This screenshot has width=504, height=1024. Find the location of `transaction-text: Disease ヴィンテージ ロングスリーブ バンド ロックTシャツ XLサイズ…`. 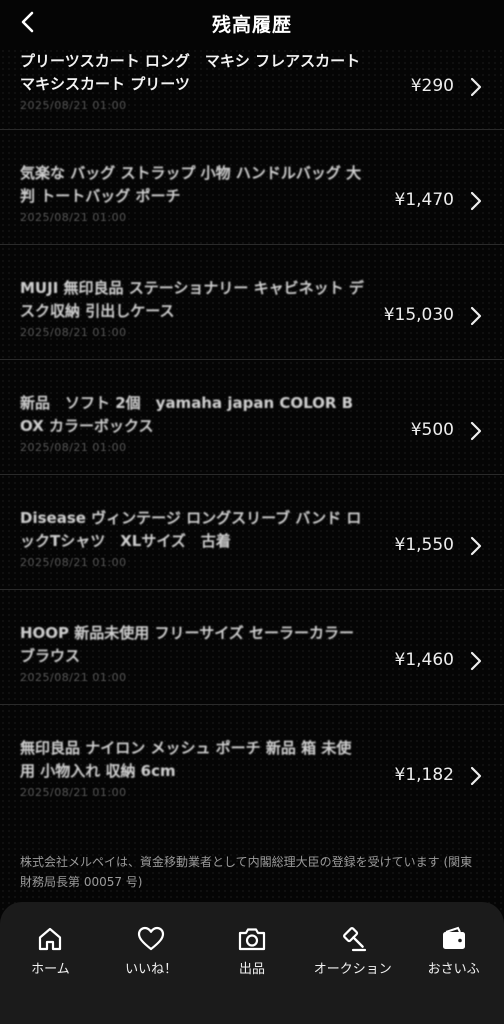

transaction-text: Disease ヴィンテージ ロングスリーブ バンド ロックTシャツ XLサイズ… is located at coordinates (192, 538).